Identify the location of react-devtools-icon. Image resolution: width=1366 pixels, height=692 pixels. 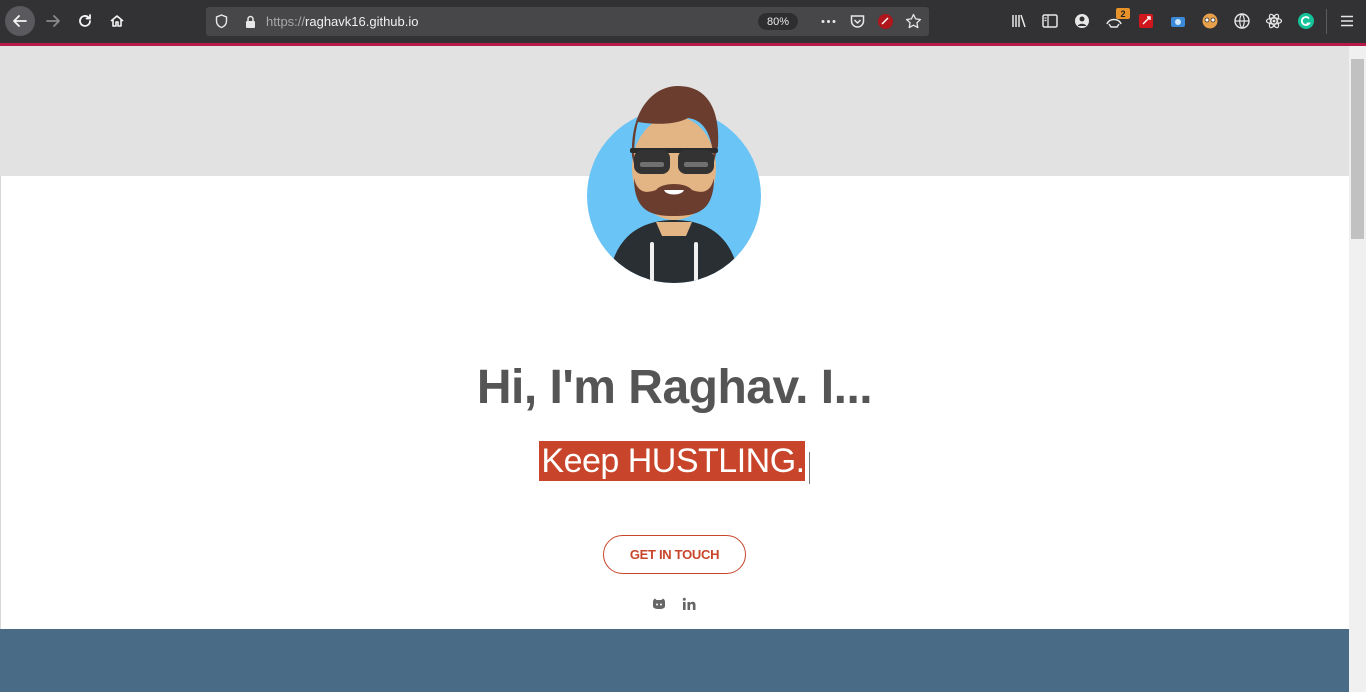
(1274, 21).